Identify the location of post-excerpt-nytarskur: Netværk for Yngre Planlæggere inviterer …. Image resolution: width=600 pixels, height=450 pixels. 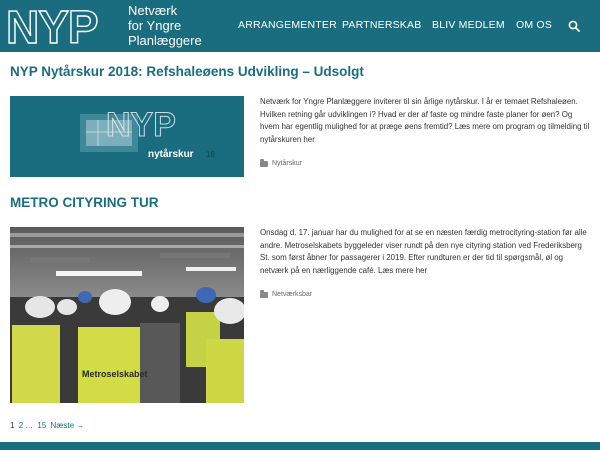
(425, 120).